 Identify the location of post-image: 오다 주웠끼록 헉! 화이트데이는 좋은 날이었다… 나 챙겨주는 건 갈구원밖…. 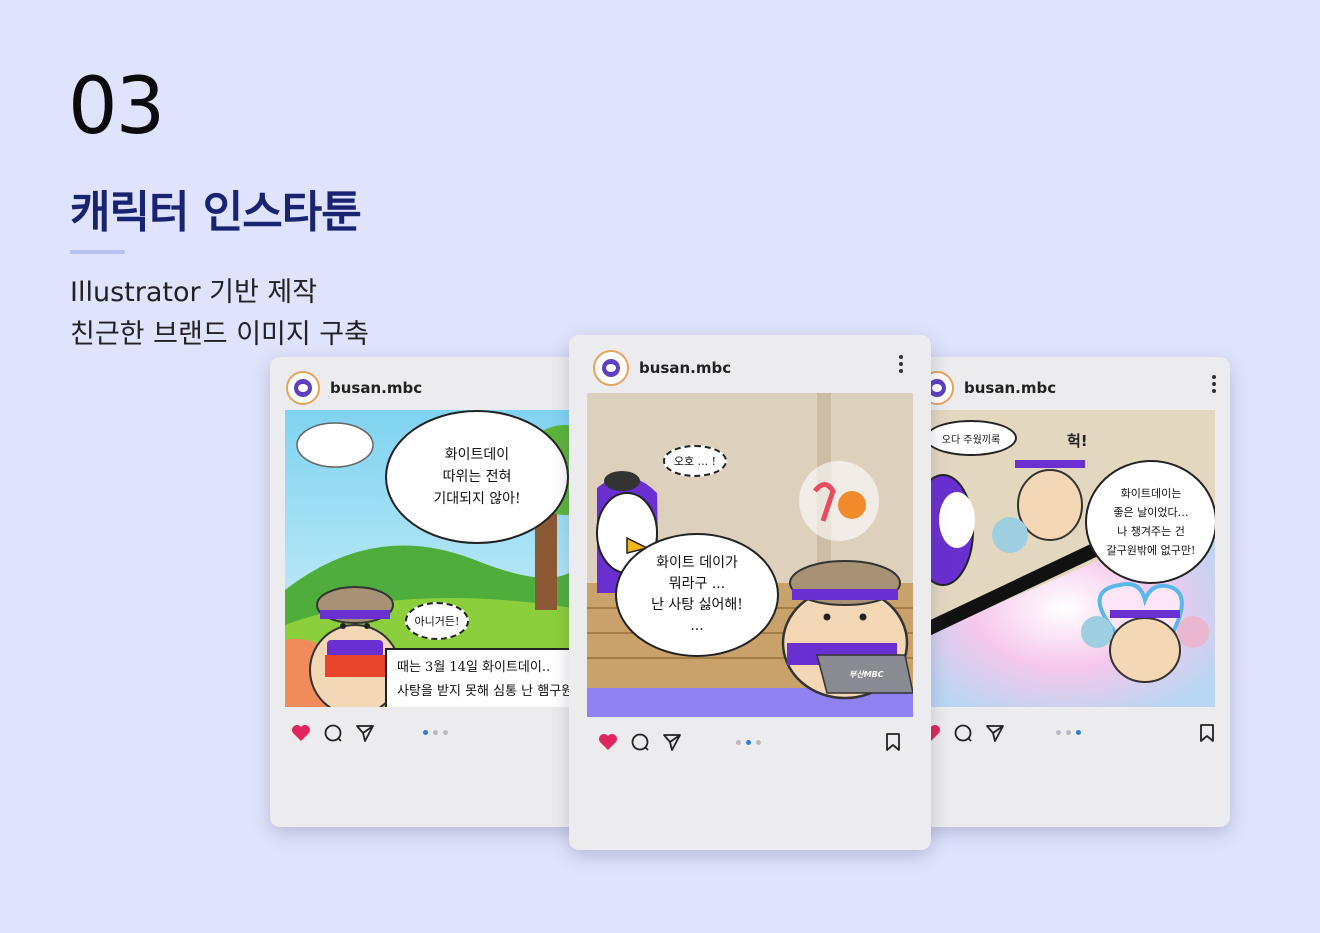
(1065, 558).